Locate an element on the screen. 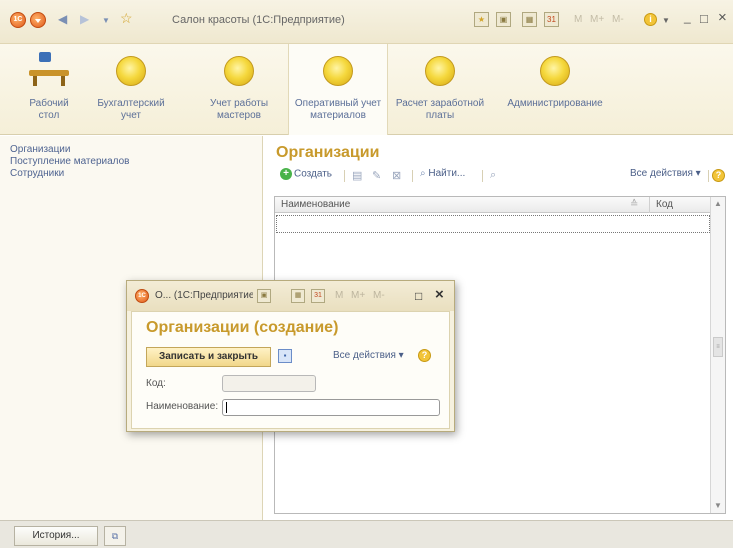 This screenshot has width=733, height=548. section-label: Оперативный учет материалов is located at coordinates (338, 109).